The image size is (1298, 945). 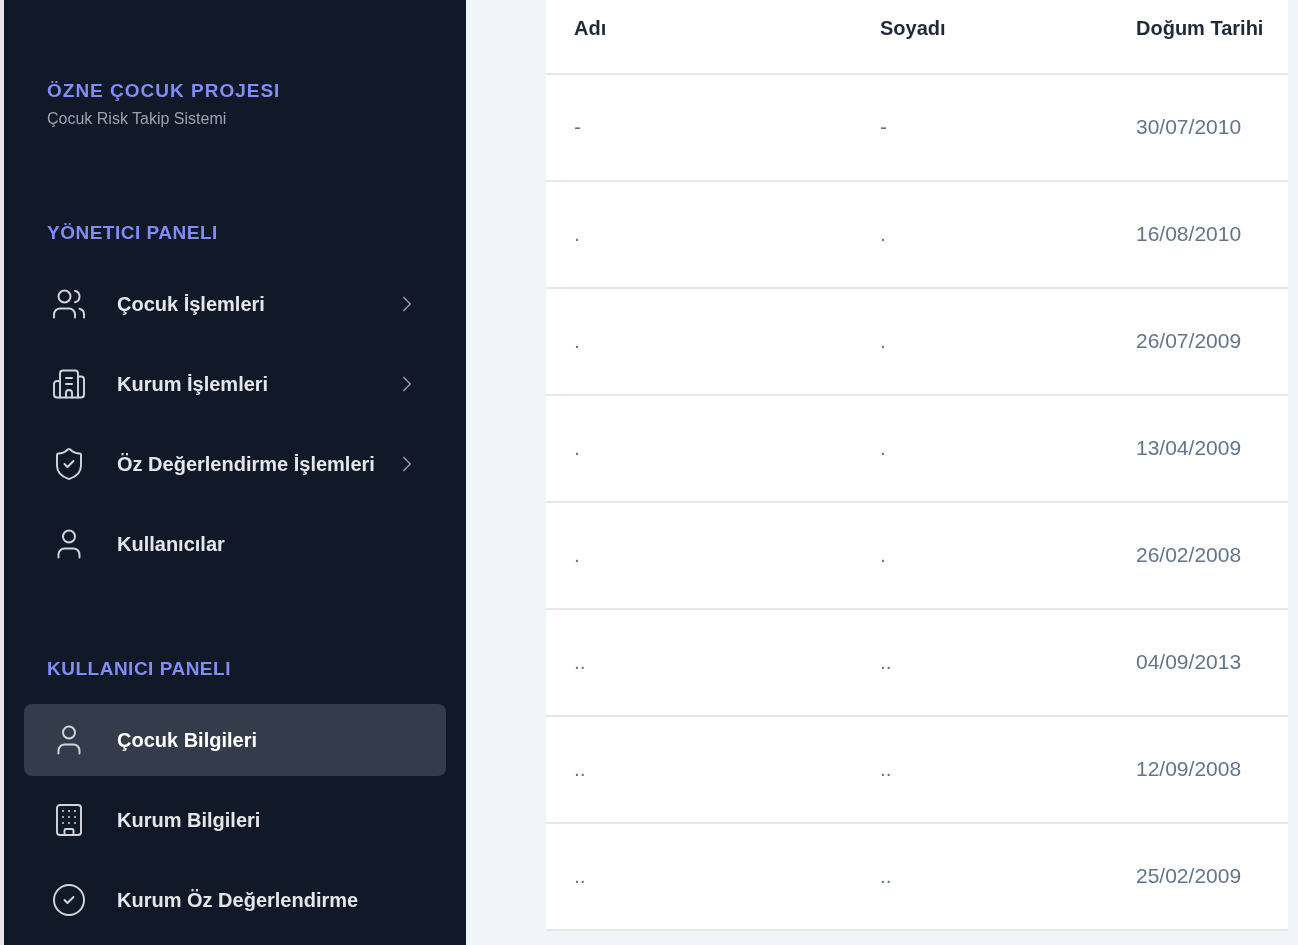 What do you see at coordinates (164, 91) in the screenshot?
I see `app-title: ÖZNE ÇOCUK PROJESI` at bounding box center [164, 91].